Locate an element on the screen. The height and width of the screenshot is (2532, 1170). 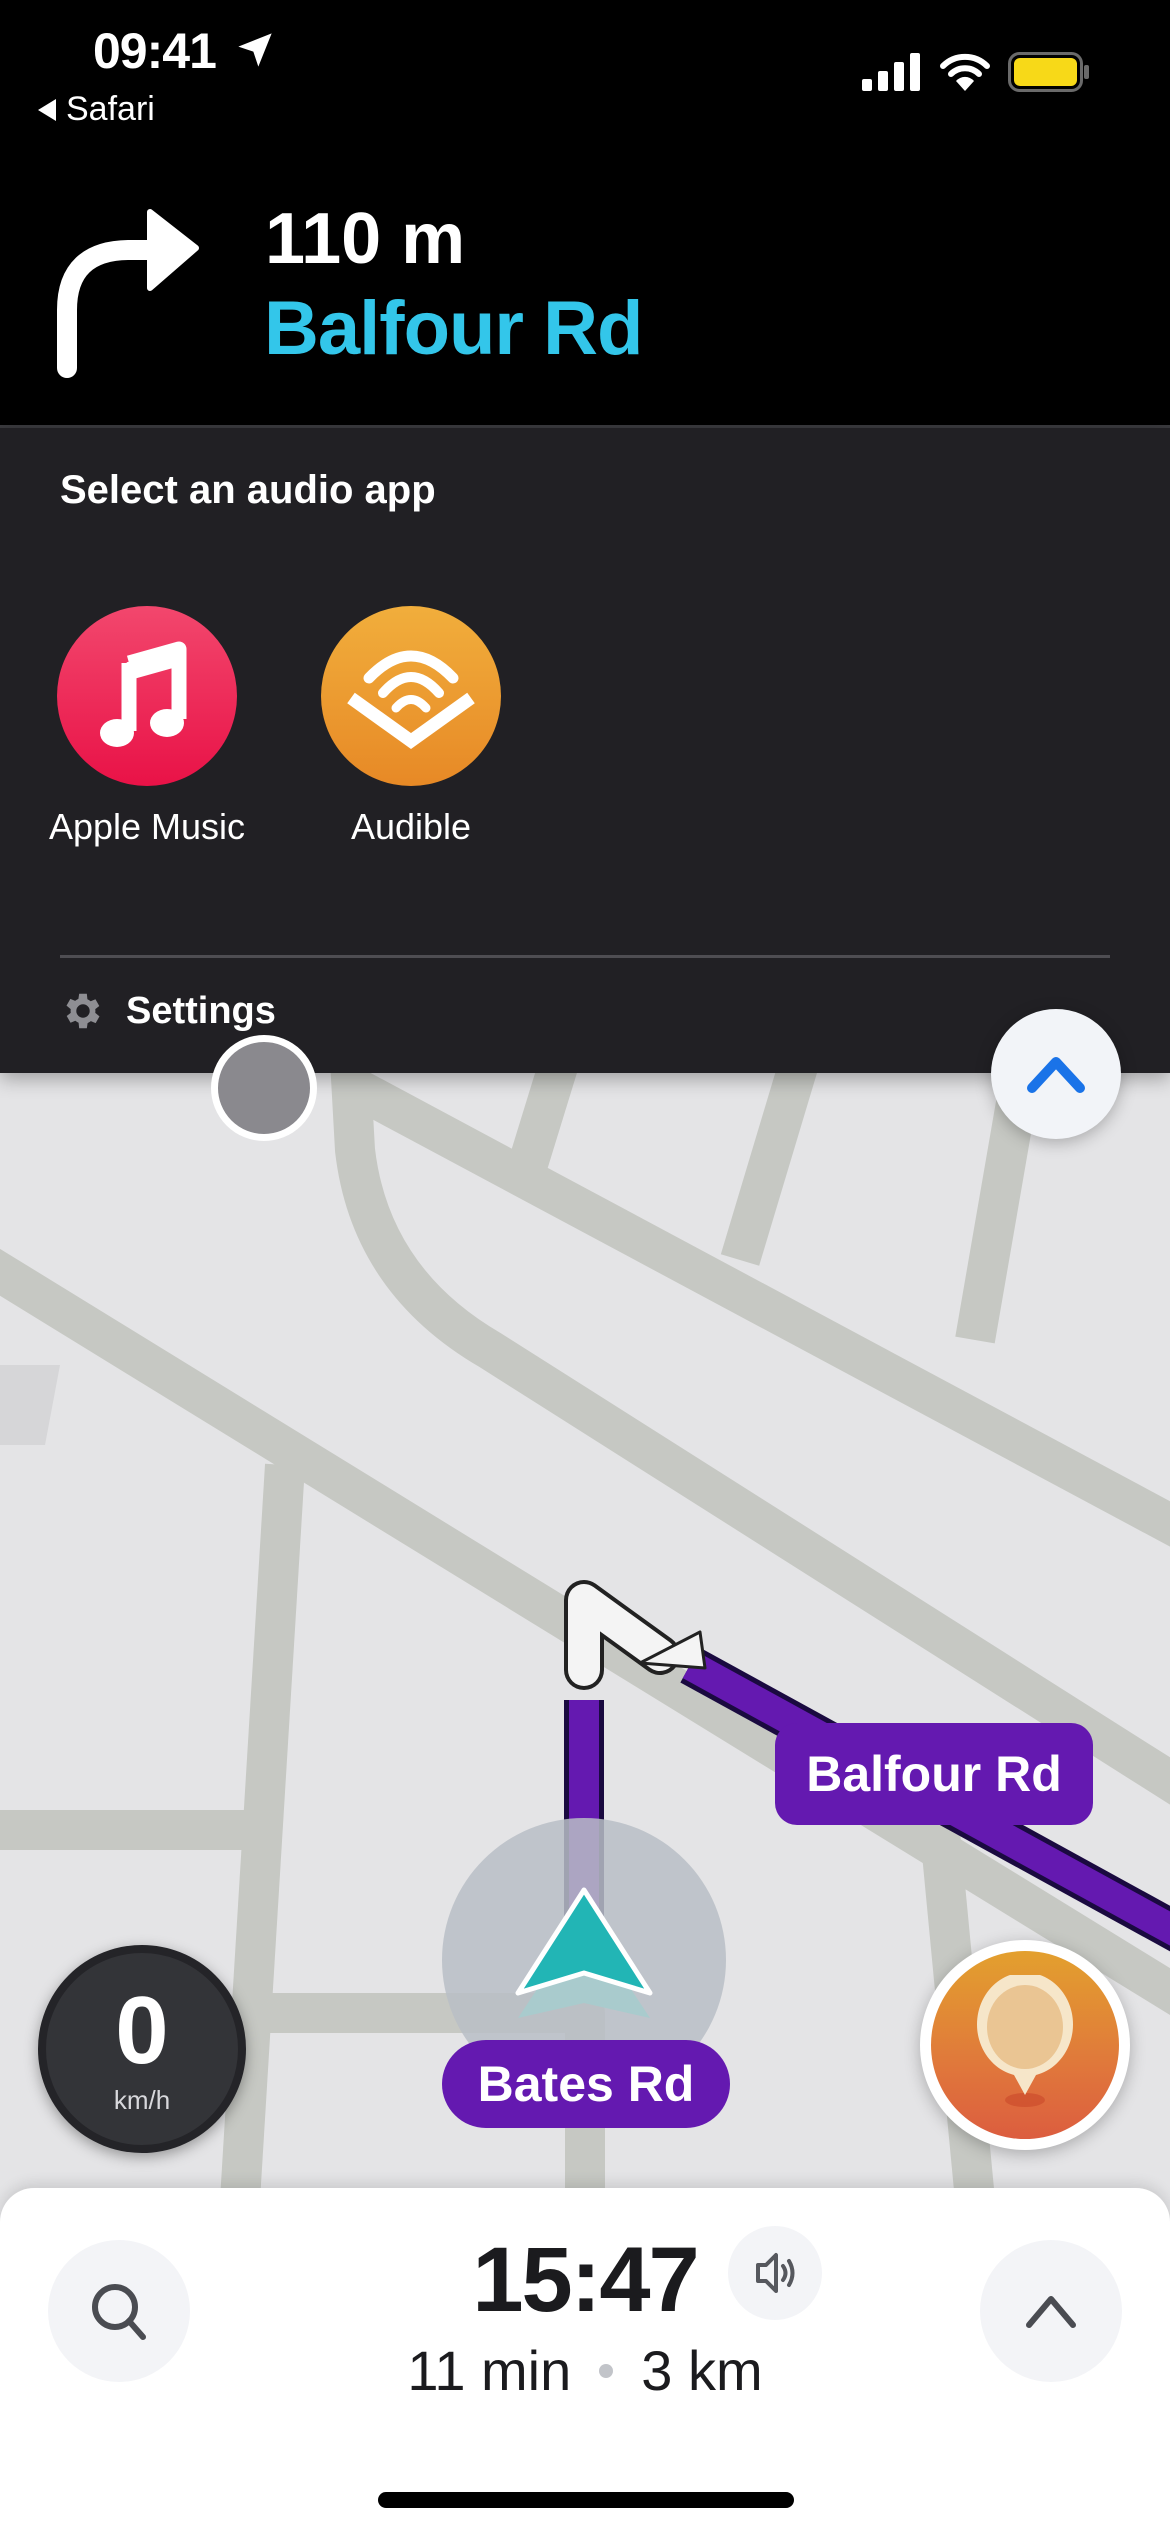
back-triangle-icon is located at coordinates (47, 109).